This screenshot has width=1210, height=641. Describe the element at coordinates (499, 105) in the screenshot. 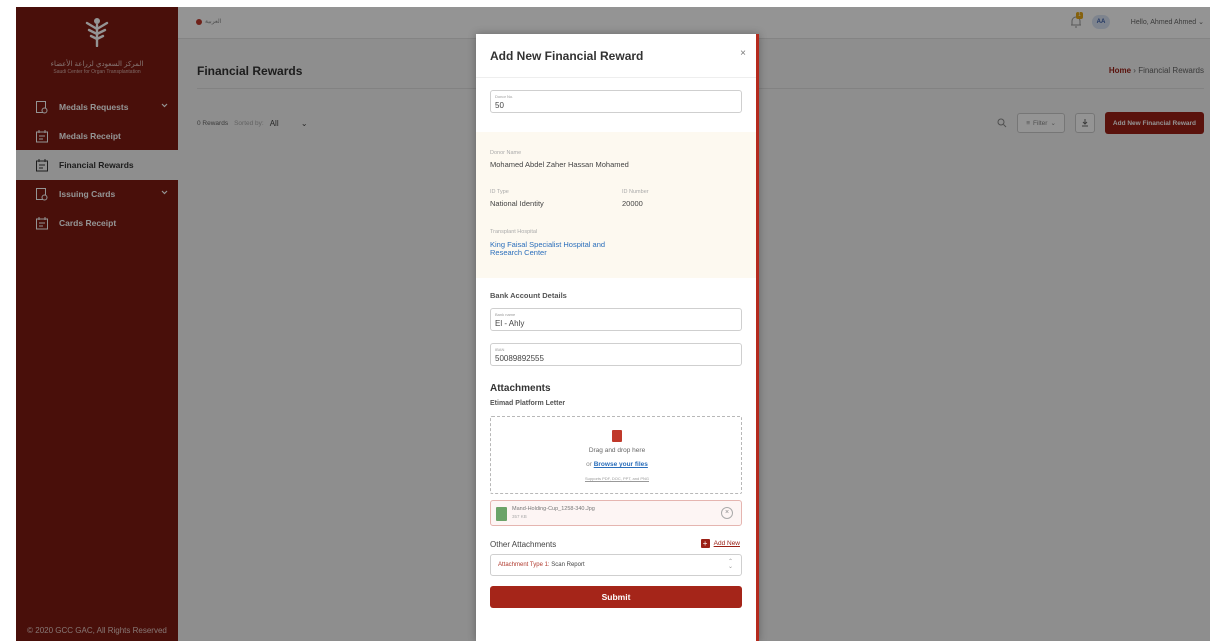

I see `field-value: 50` at that location.